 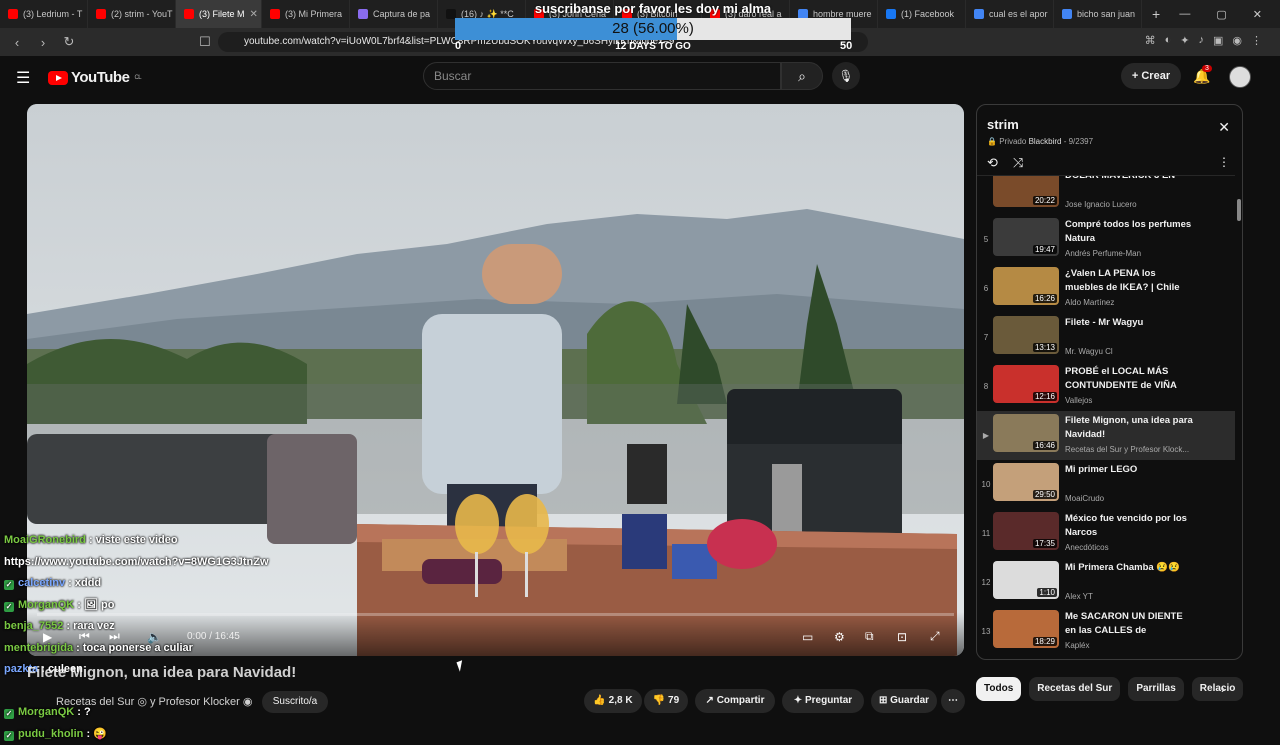 What do you see at coordinates (1239, 210) in the screenshot?
I see `scrollbar-thumb` at bounding box center [1239, 210].